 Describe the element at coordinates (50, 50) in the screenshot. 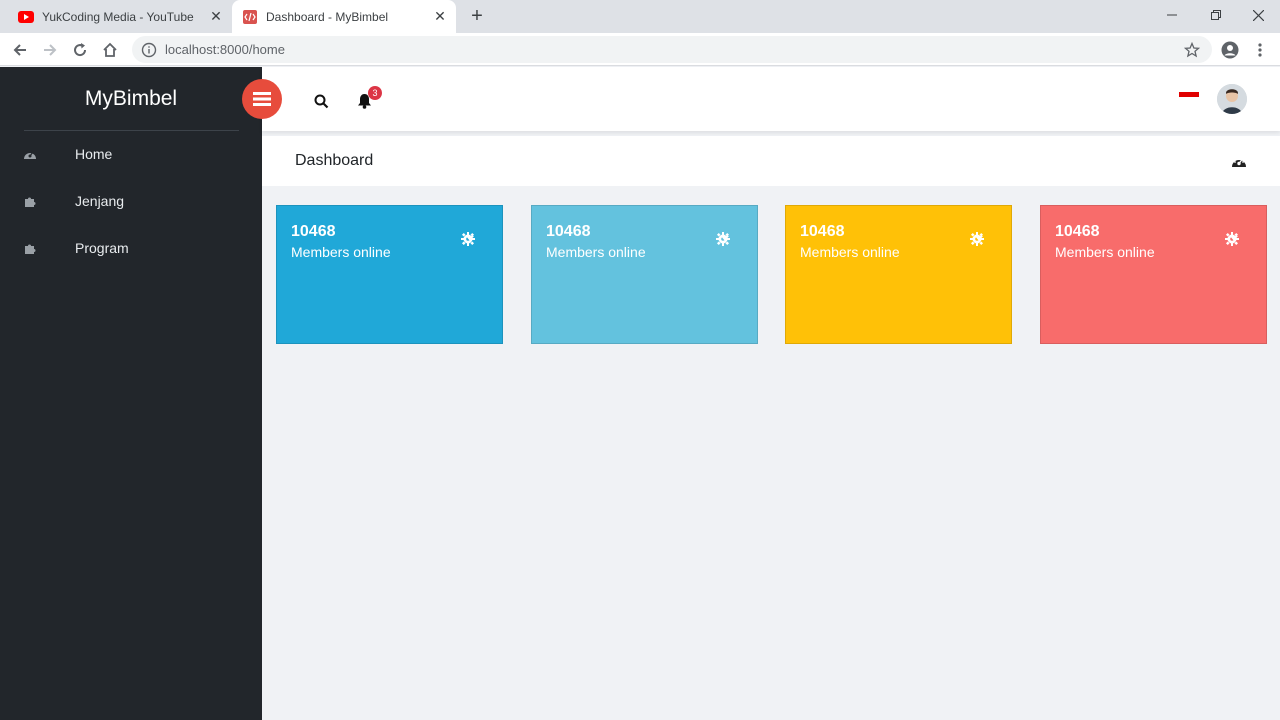

I see `forward-icon` at that location.